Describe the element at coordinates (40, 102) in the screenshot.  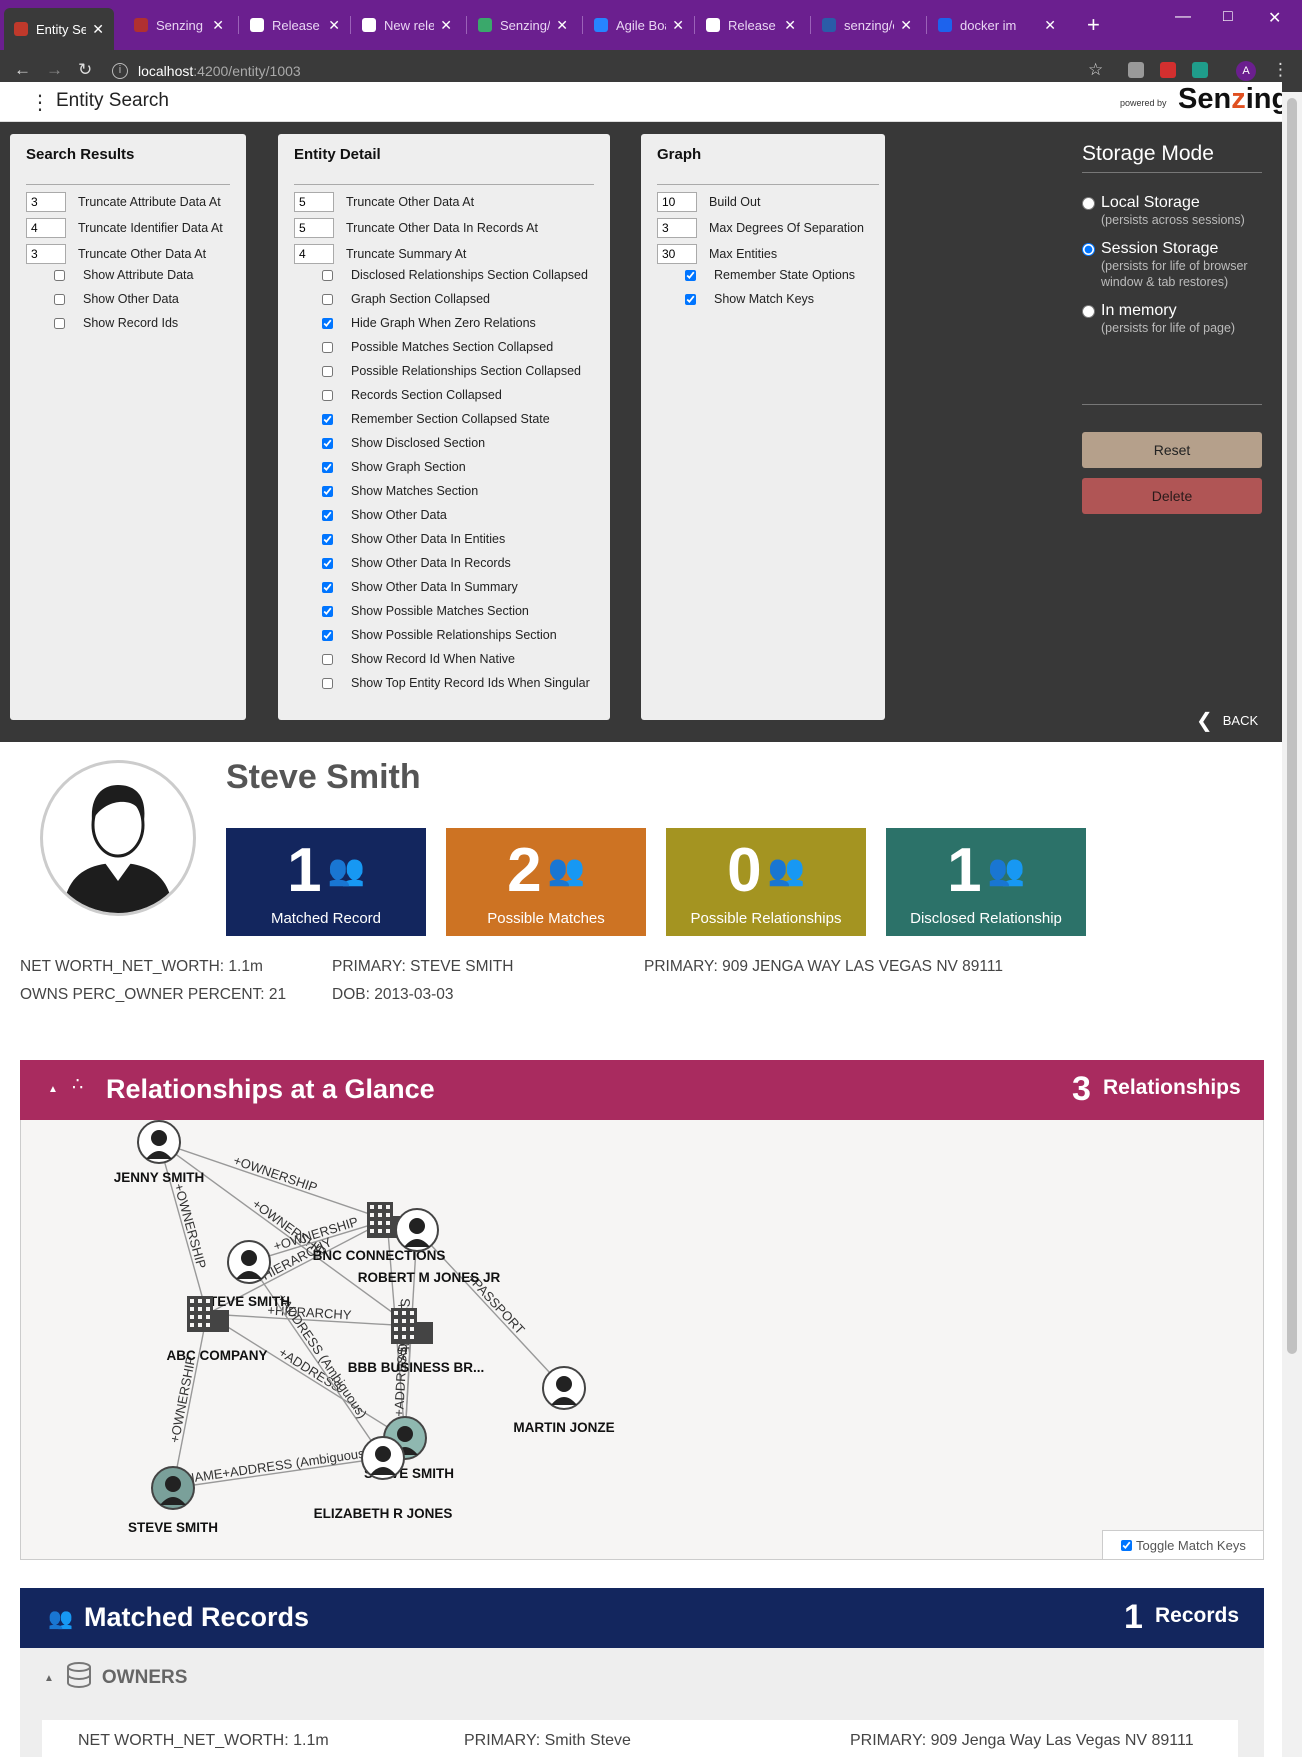
I see `app-menu-icon: ⋮` at that location.